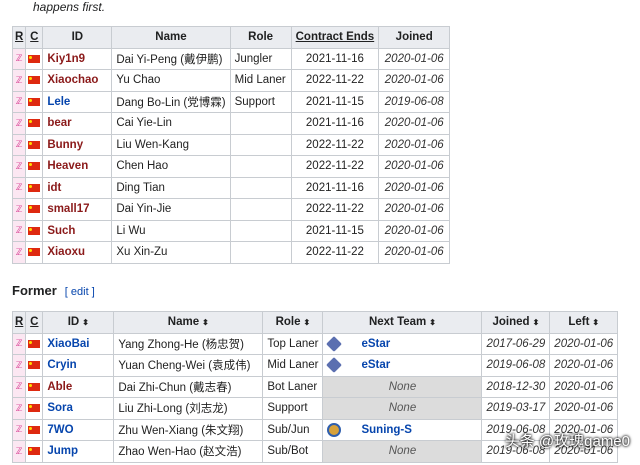 The height and width of the screenshot is (465, 640). What do you see at coordinates (78, 322) in the screenshot?
I see `former-header-id: ID ⬍` at bounding box center [78, 322].